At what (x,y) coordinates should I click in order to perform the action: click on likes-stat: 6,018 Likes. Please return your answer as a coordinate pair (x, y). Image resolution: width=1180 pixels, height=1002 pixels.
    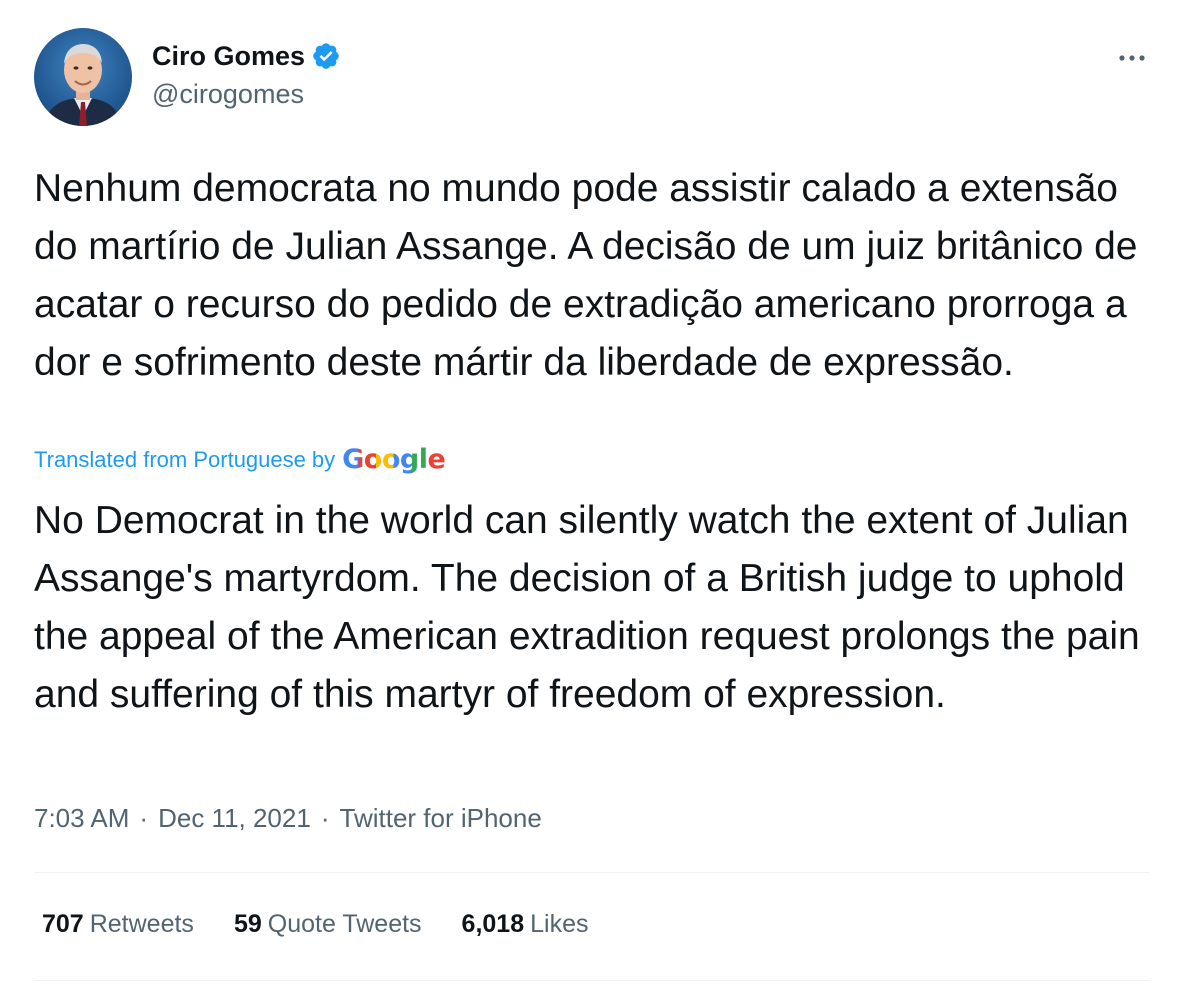
    Looking at the image, I should click on (525, 924).